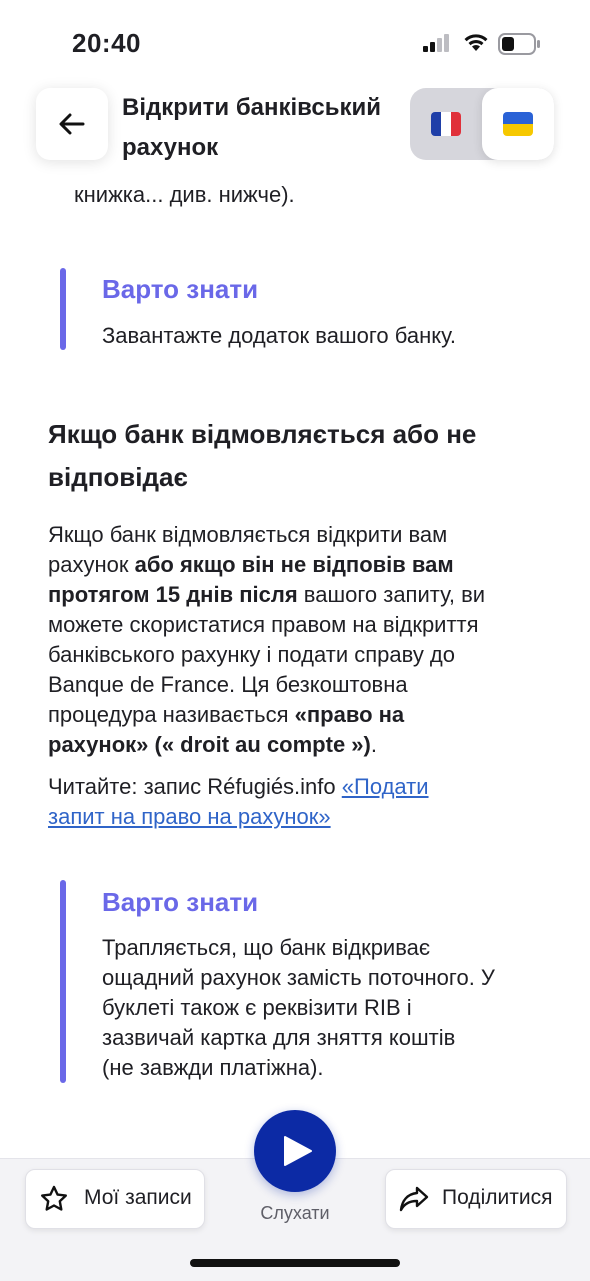  Describe the element at coordinates (279, 335) in the screenshot. I see `callout-text: Завантажте додаток вашого банку.` at that location.